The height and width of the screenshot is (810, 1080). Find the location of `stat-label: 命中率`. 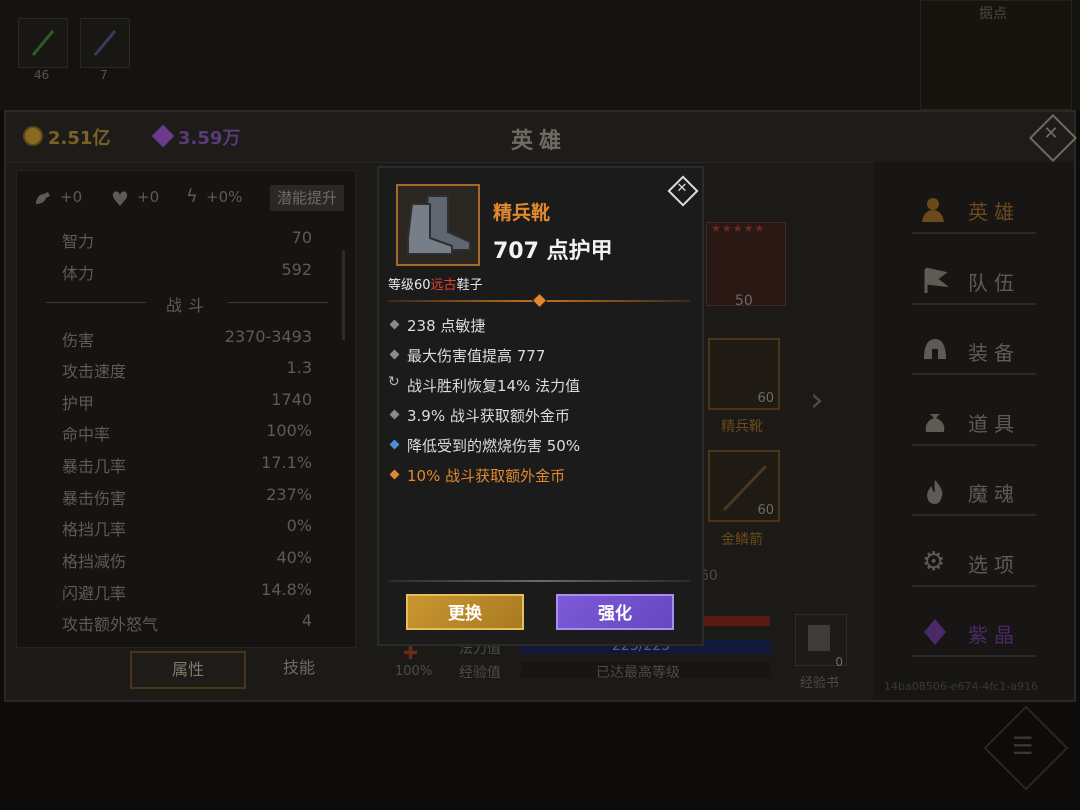

stat-label: 命中率 is located at coordinates (86, 434).